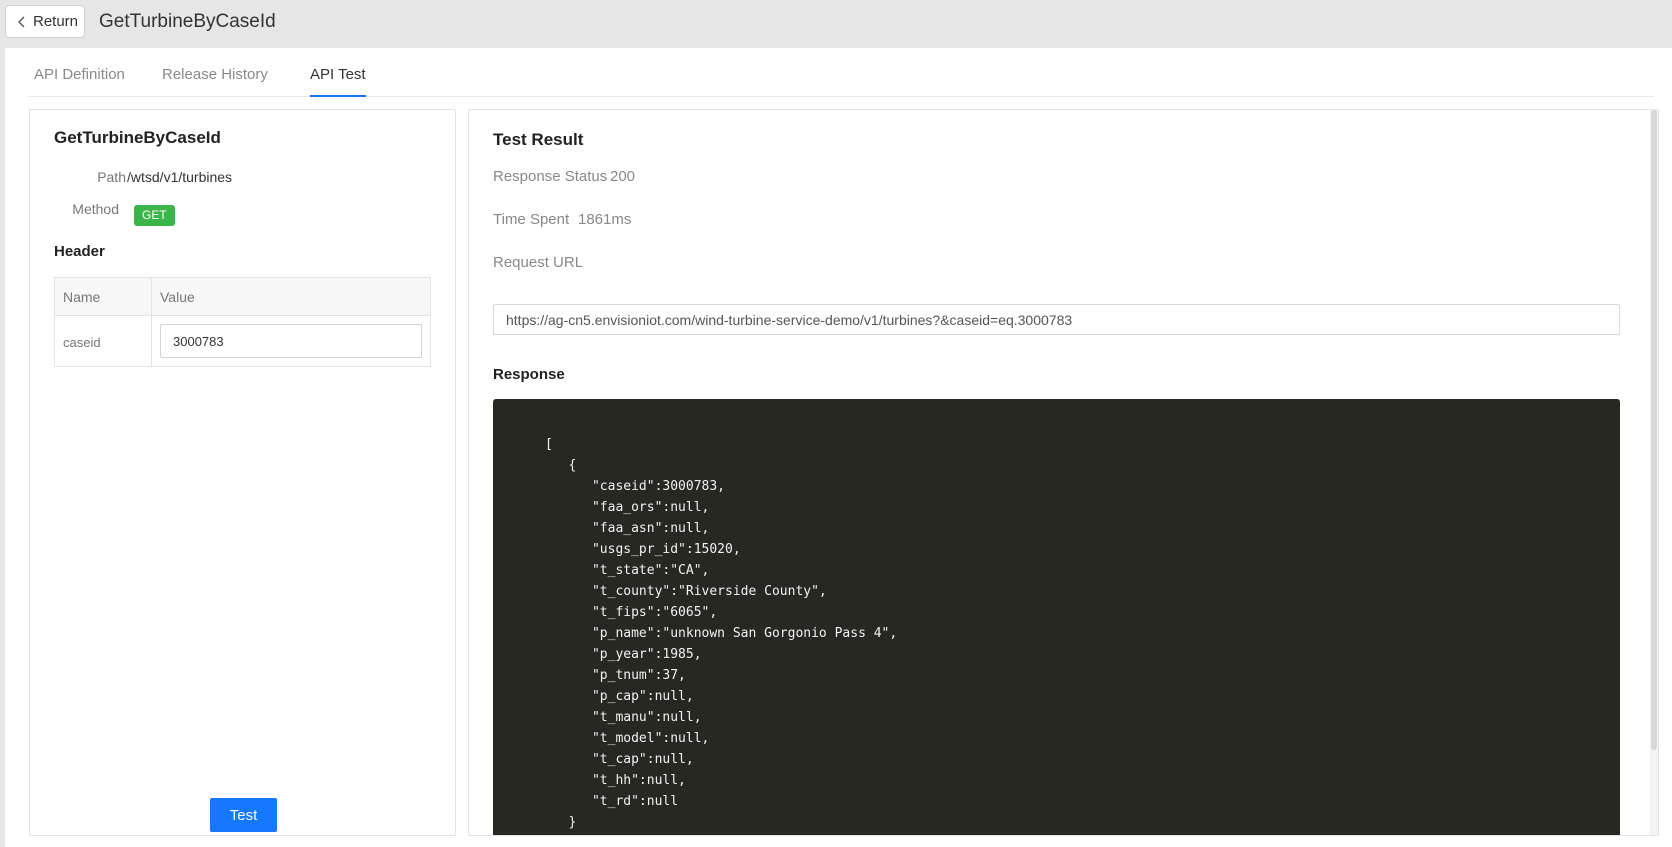 This screenshot has width=1672, height=847. What do you see at coordinates (56, 21) in the screenshot?
I see `return-label: Return` at bounding box center [56, 21].